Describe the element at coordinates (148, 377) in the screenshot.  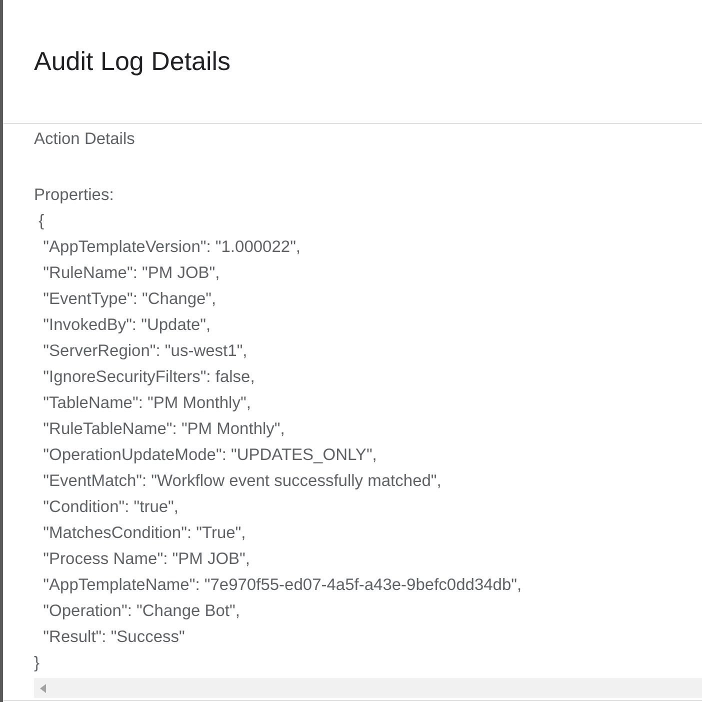
I see `json-line: "IgnoreSecurityFilters": false,` at that location.